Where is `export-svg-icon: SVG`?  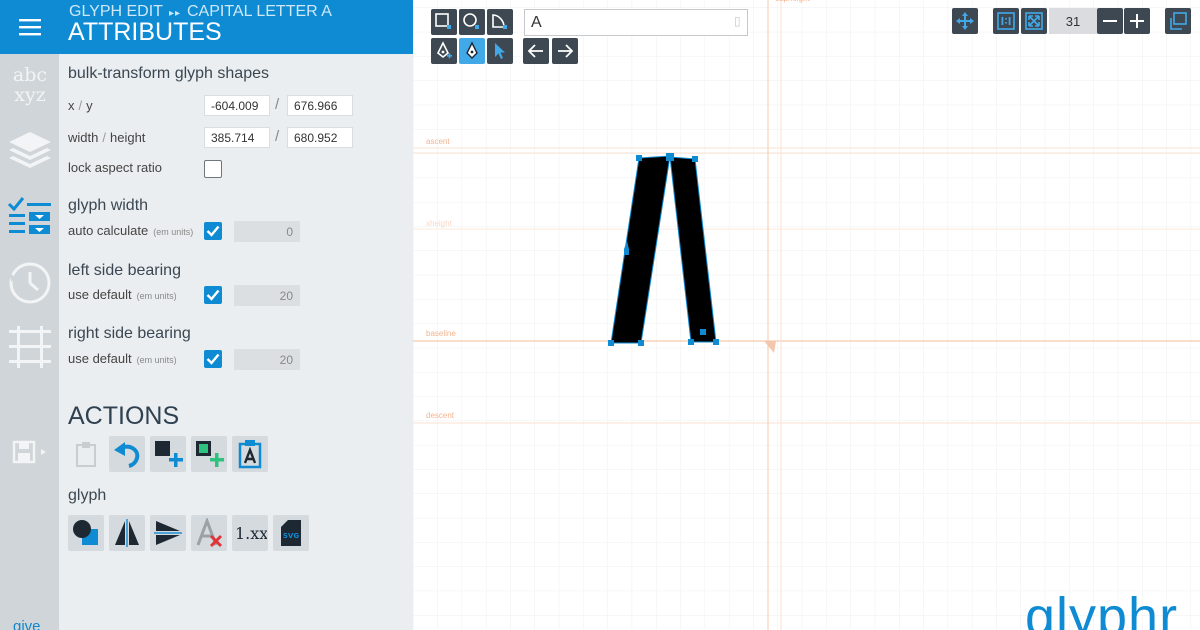
export-svg-icon: SVG is located at coordinates (291, 533).